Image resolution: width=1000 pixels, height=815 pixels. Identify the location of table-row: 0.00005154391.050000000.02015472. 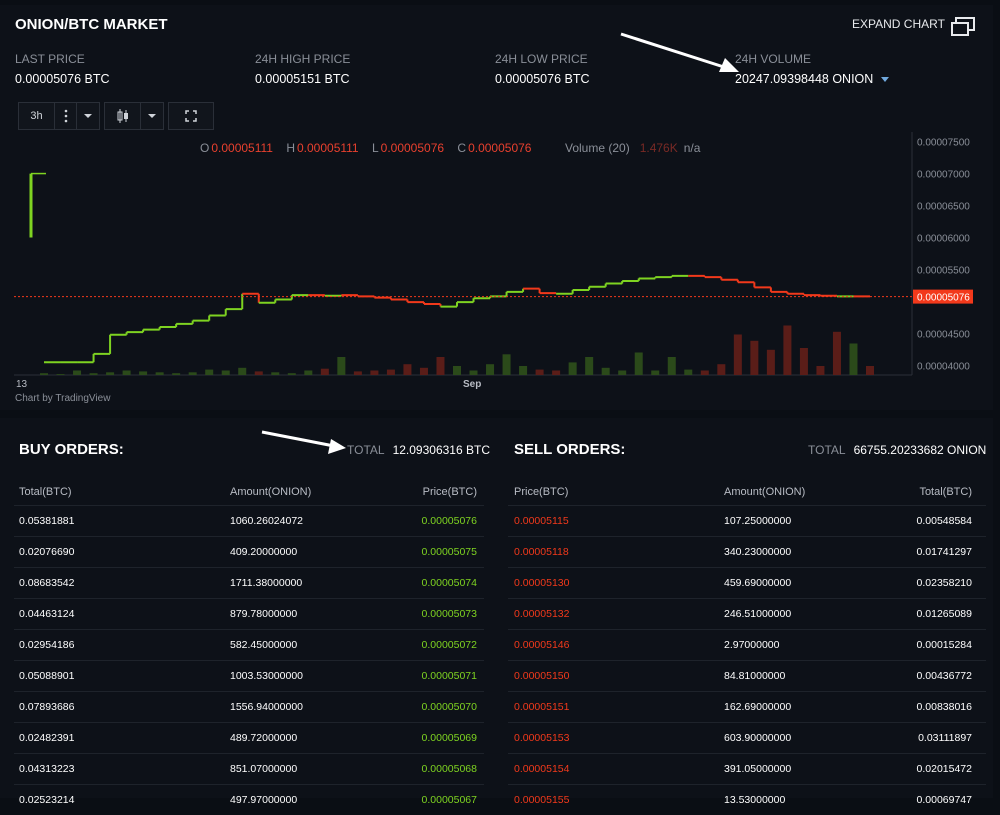
(747, 769).